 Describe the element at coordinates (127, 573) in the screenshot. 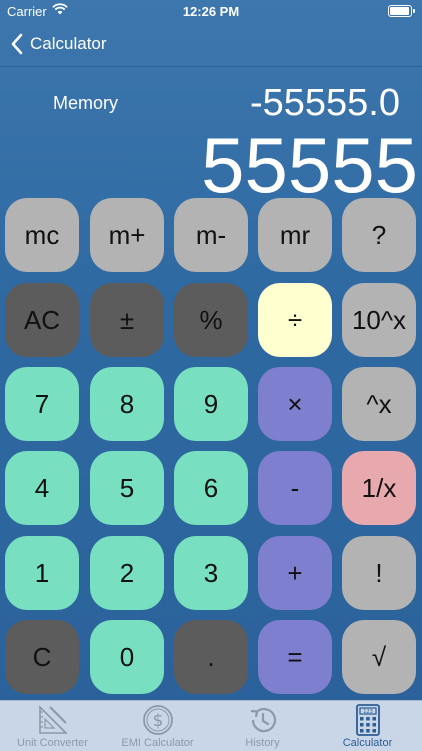

I see `digit-2-button: 2` at that location.